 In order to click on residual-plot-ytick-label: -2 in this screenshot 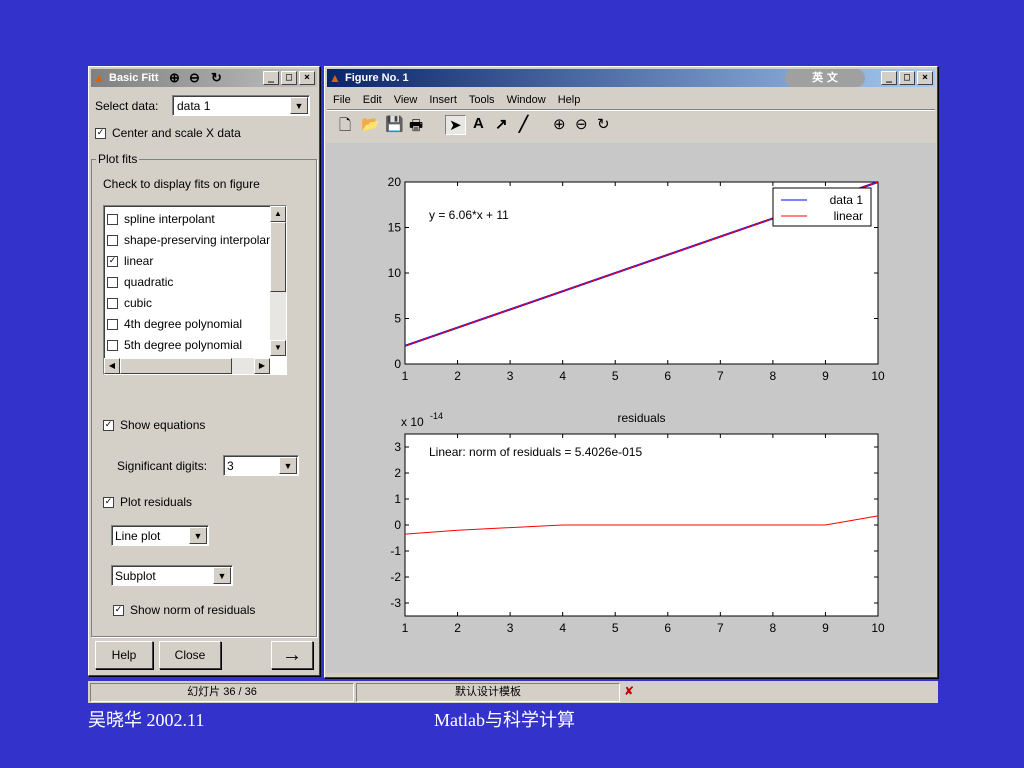, I will do `click(395, 577)`.